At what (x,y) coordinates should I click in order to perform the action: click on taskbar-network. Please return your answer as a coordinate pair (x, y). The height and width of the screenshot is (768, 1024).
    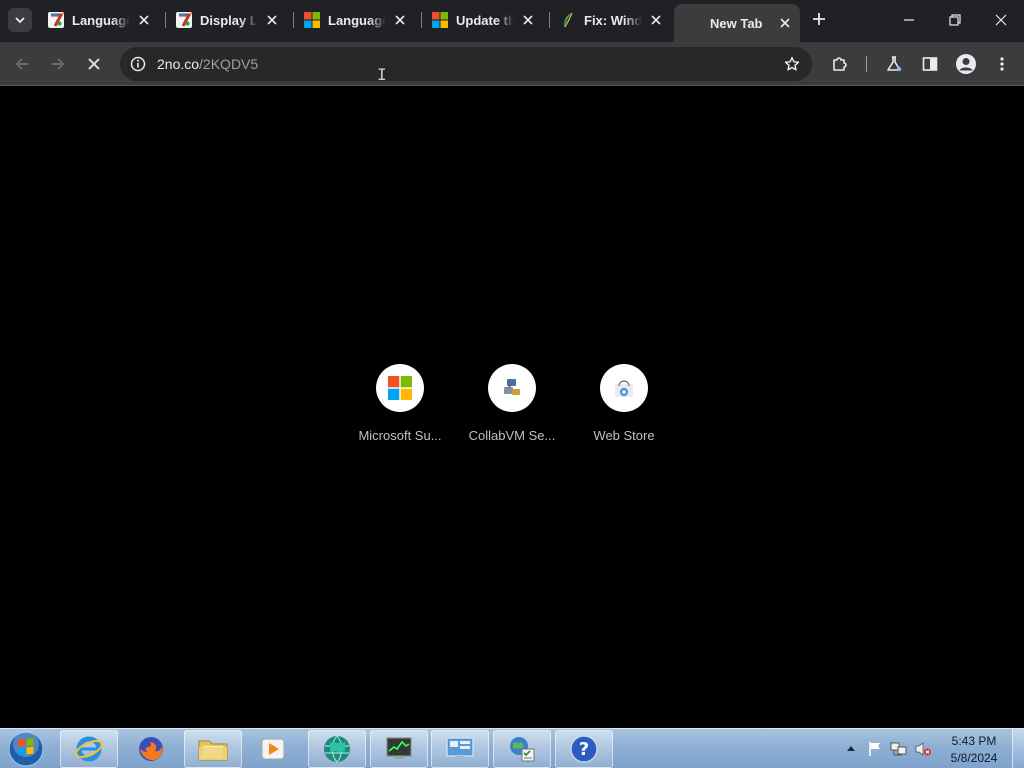
    Looking at the image, I should click on (522, 749).